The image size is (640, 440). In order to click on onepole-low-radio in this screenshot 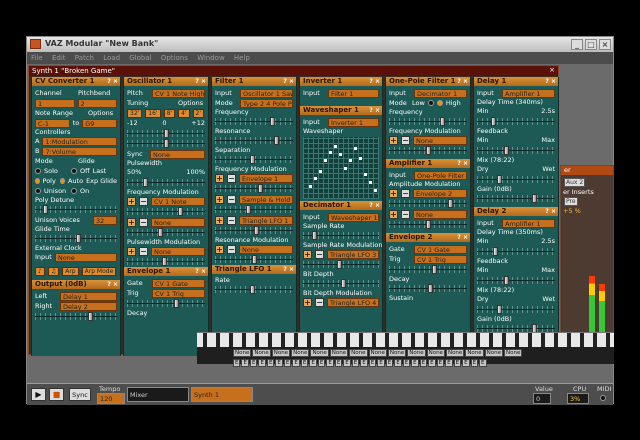, I will do `click(430, 103)`.